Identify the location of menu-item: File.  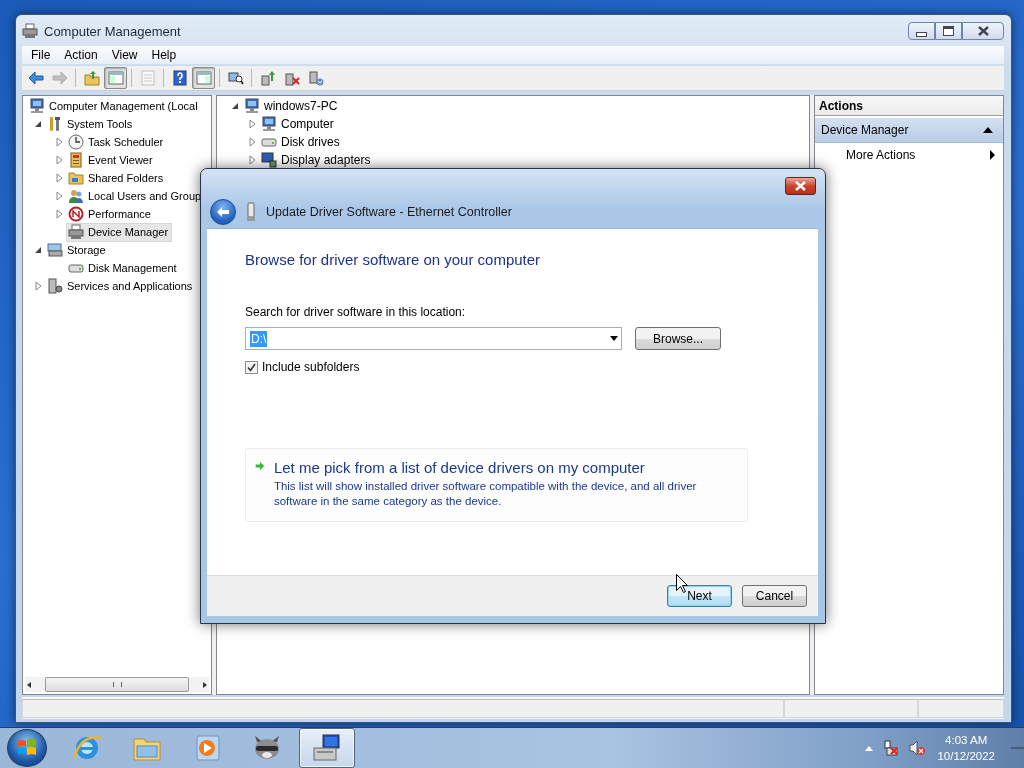
(41, 55).